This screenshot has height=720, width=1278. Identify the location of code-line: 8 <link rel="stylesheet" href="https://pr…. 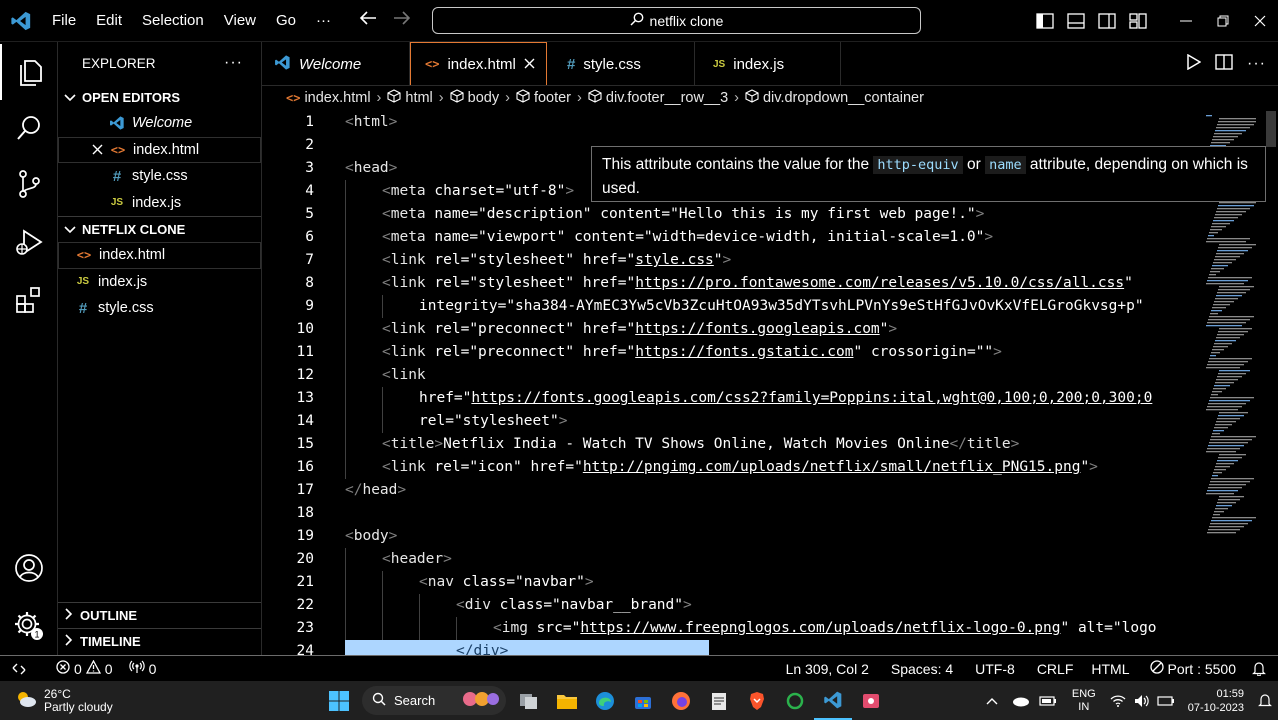
(732, 283).